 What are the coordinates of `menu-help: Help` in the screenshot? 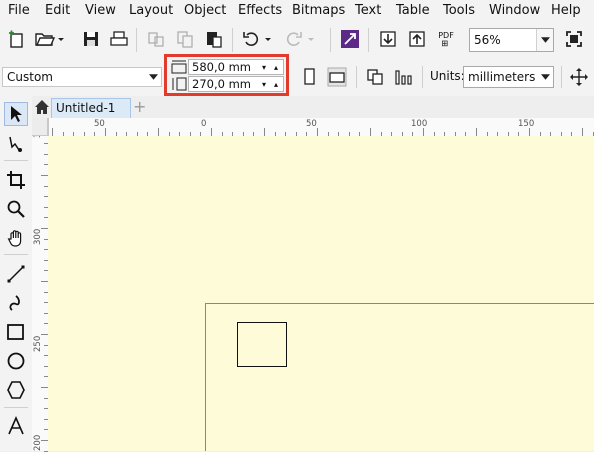 It's located at (566, 10).